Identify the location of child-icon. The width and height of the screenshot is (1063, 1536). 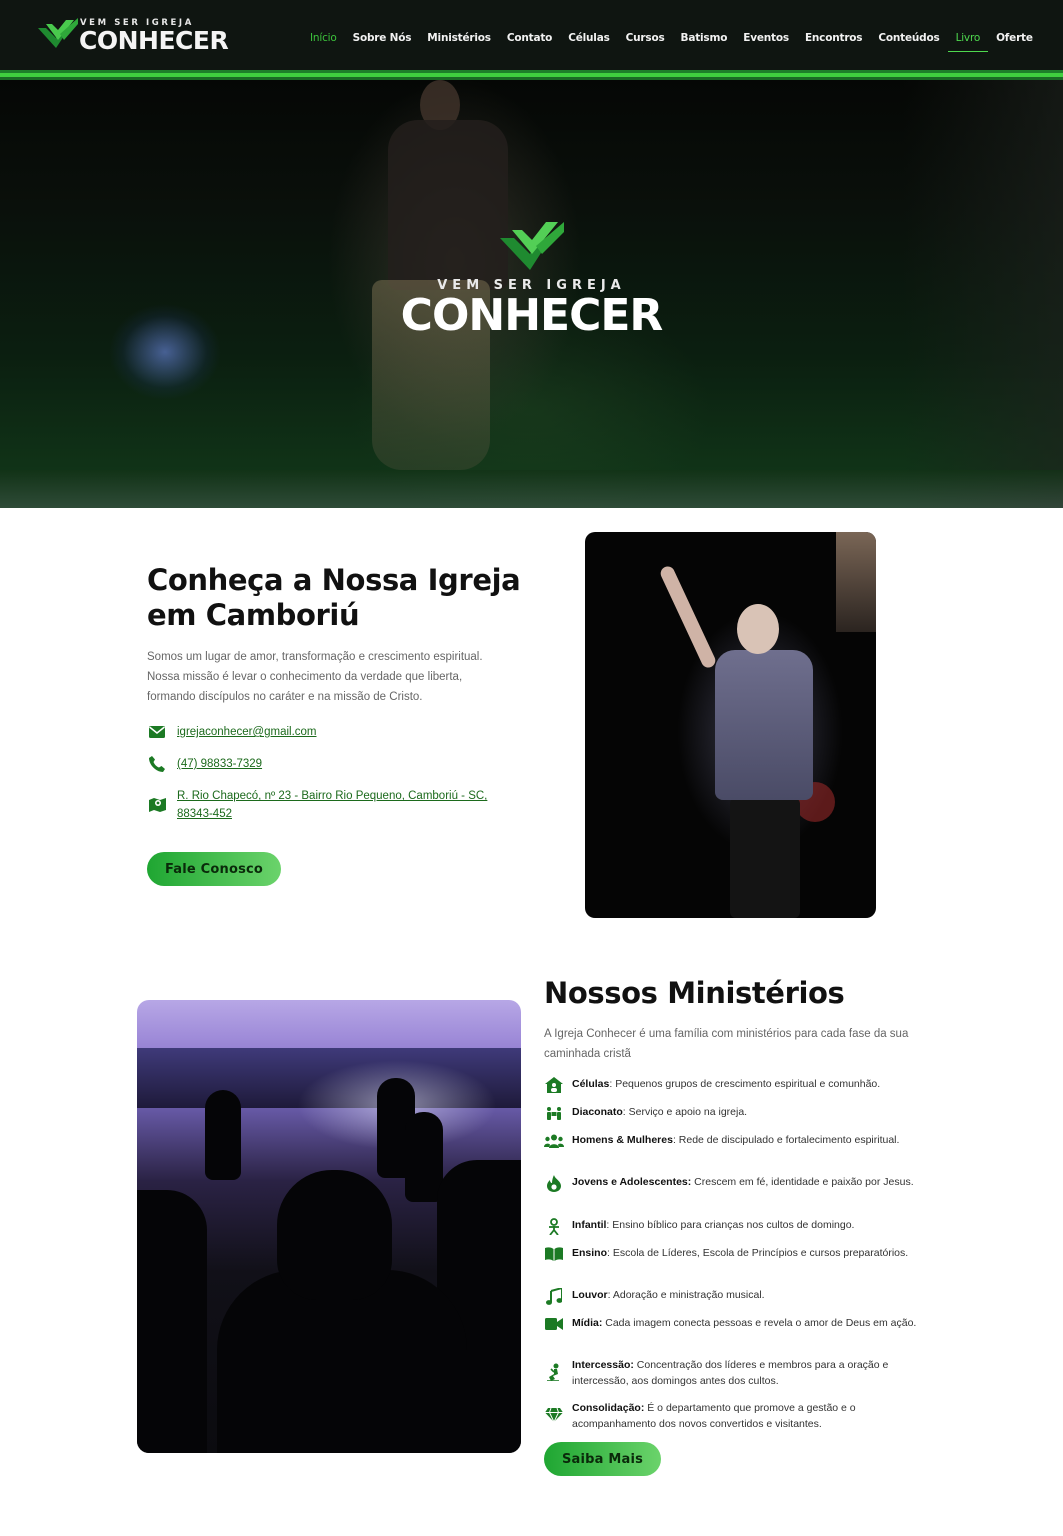
(554, 1226).